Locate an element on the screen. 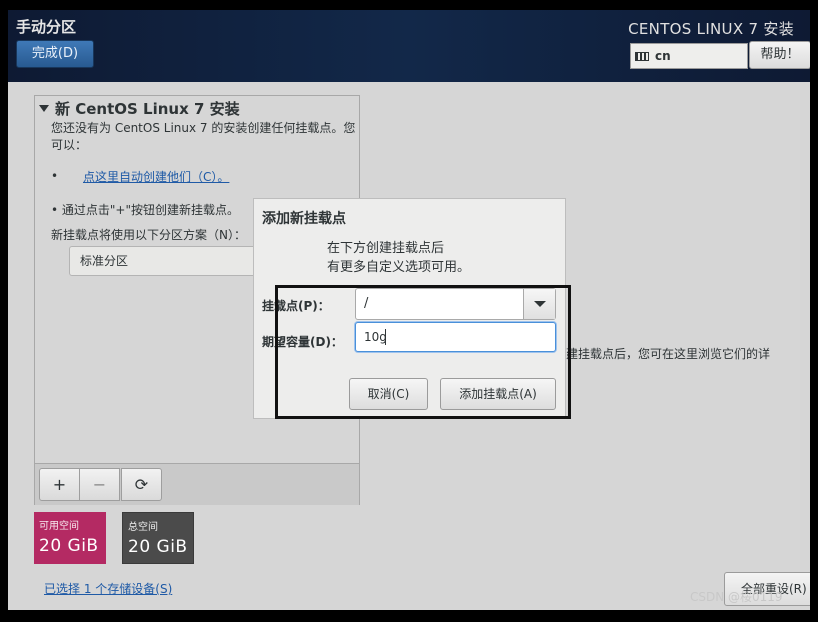 This screenshot has width=818, height=622. available-space-label: 可用空间 is located at coordinates (59, 526).